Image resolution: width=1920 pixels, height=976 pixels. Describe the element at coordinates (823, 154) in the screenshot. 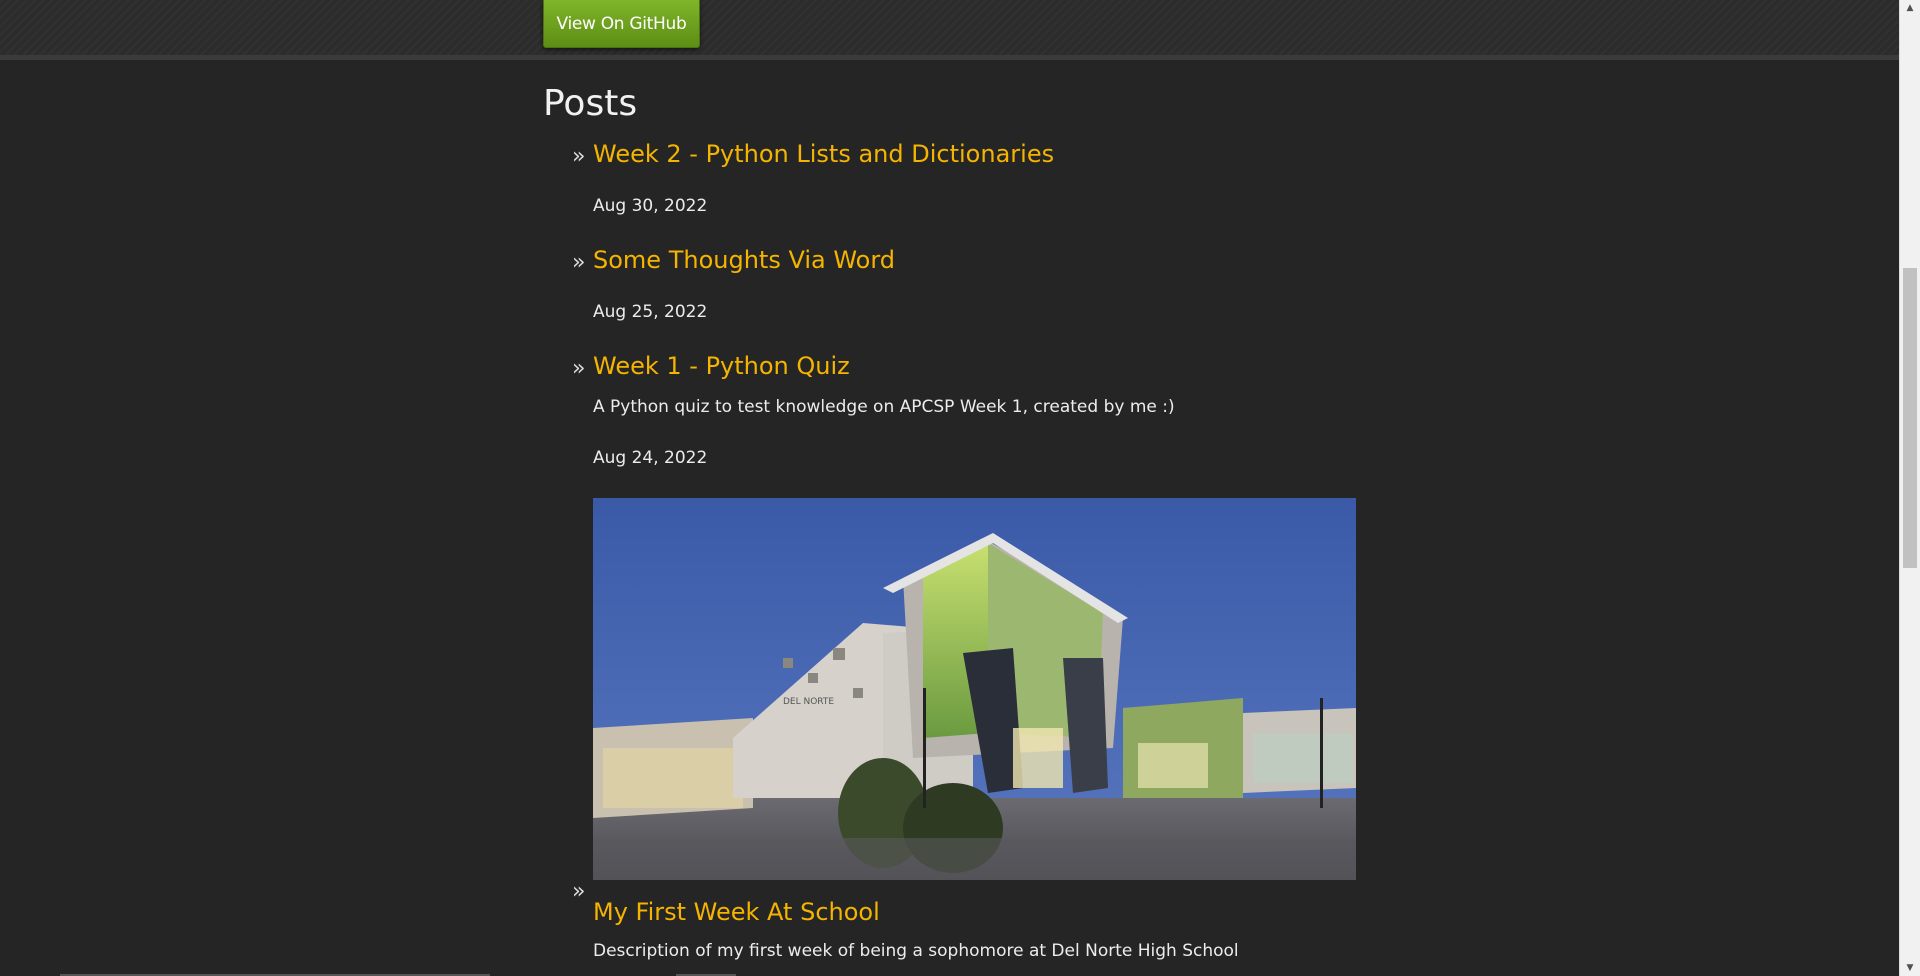

I see `post-title-link: Week 2 - Python Lists and Dictionaries` at that location.